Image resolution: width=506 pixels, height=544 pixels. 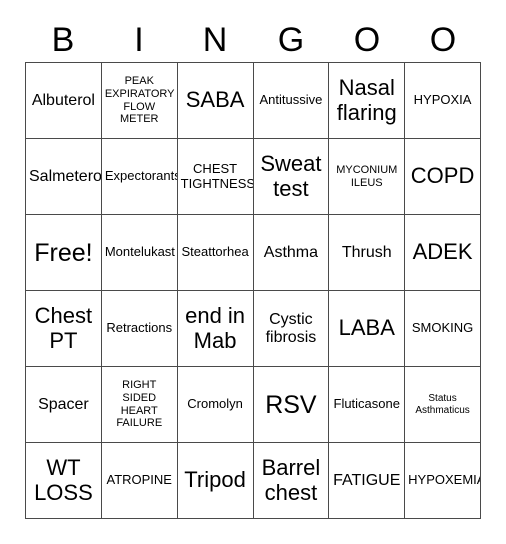 I want to click on bingo-cell-label: RSV, so click(x=291, y=404).